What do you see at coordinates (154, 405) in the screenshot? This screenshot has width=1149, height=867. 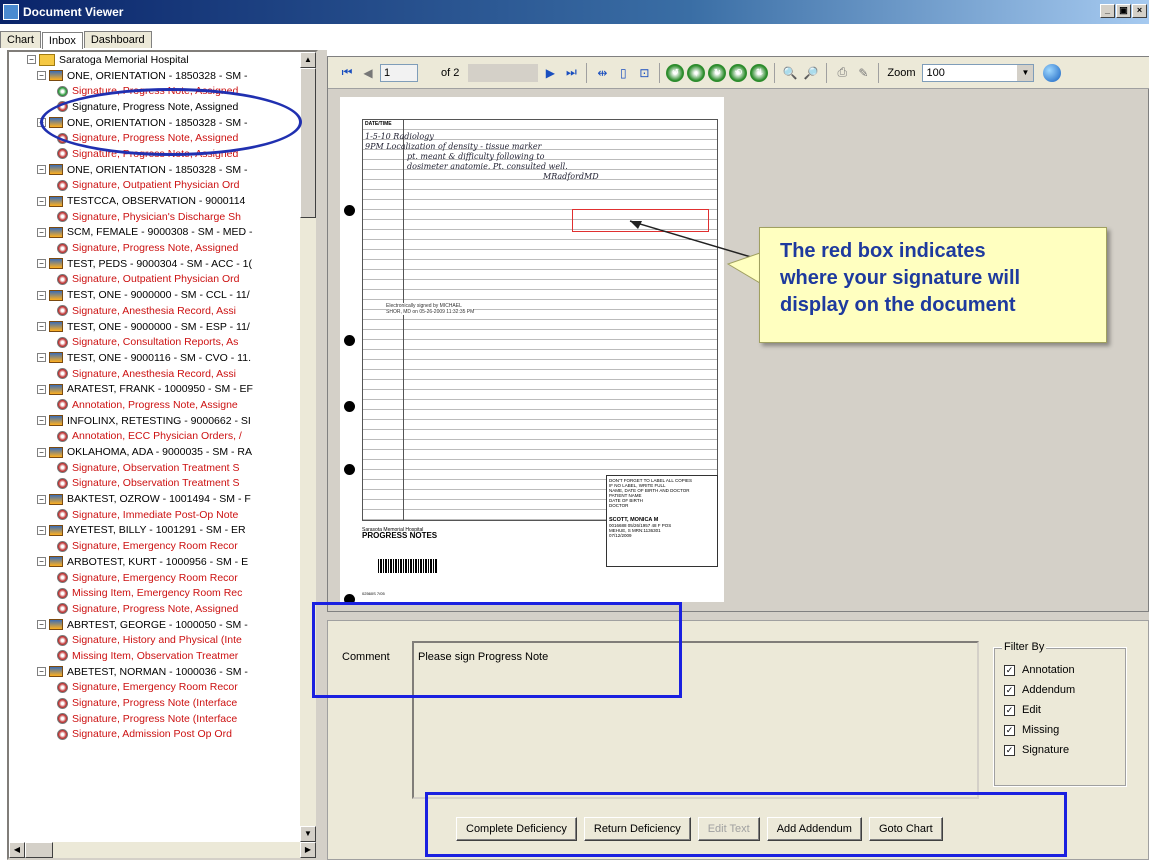 I see `tree-deficiency-item: Annotation, Progress Note, Assigne` at bounding box center [154, 405].